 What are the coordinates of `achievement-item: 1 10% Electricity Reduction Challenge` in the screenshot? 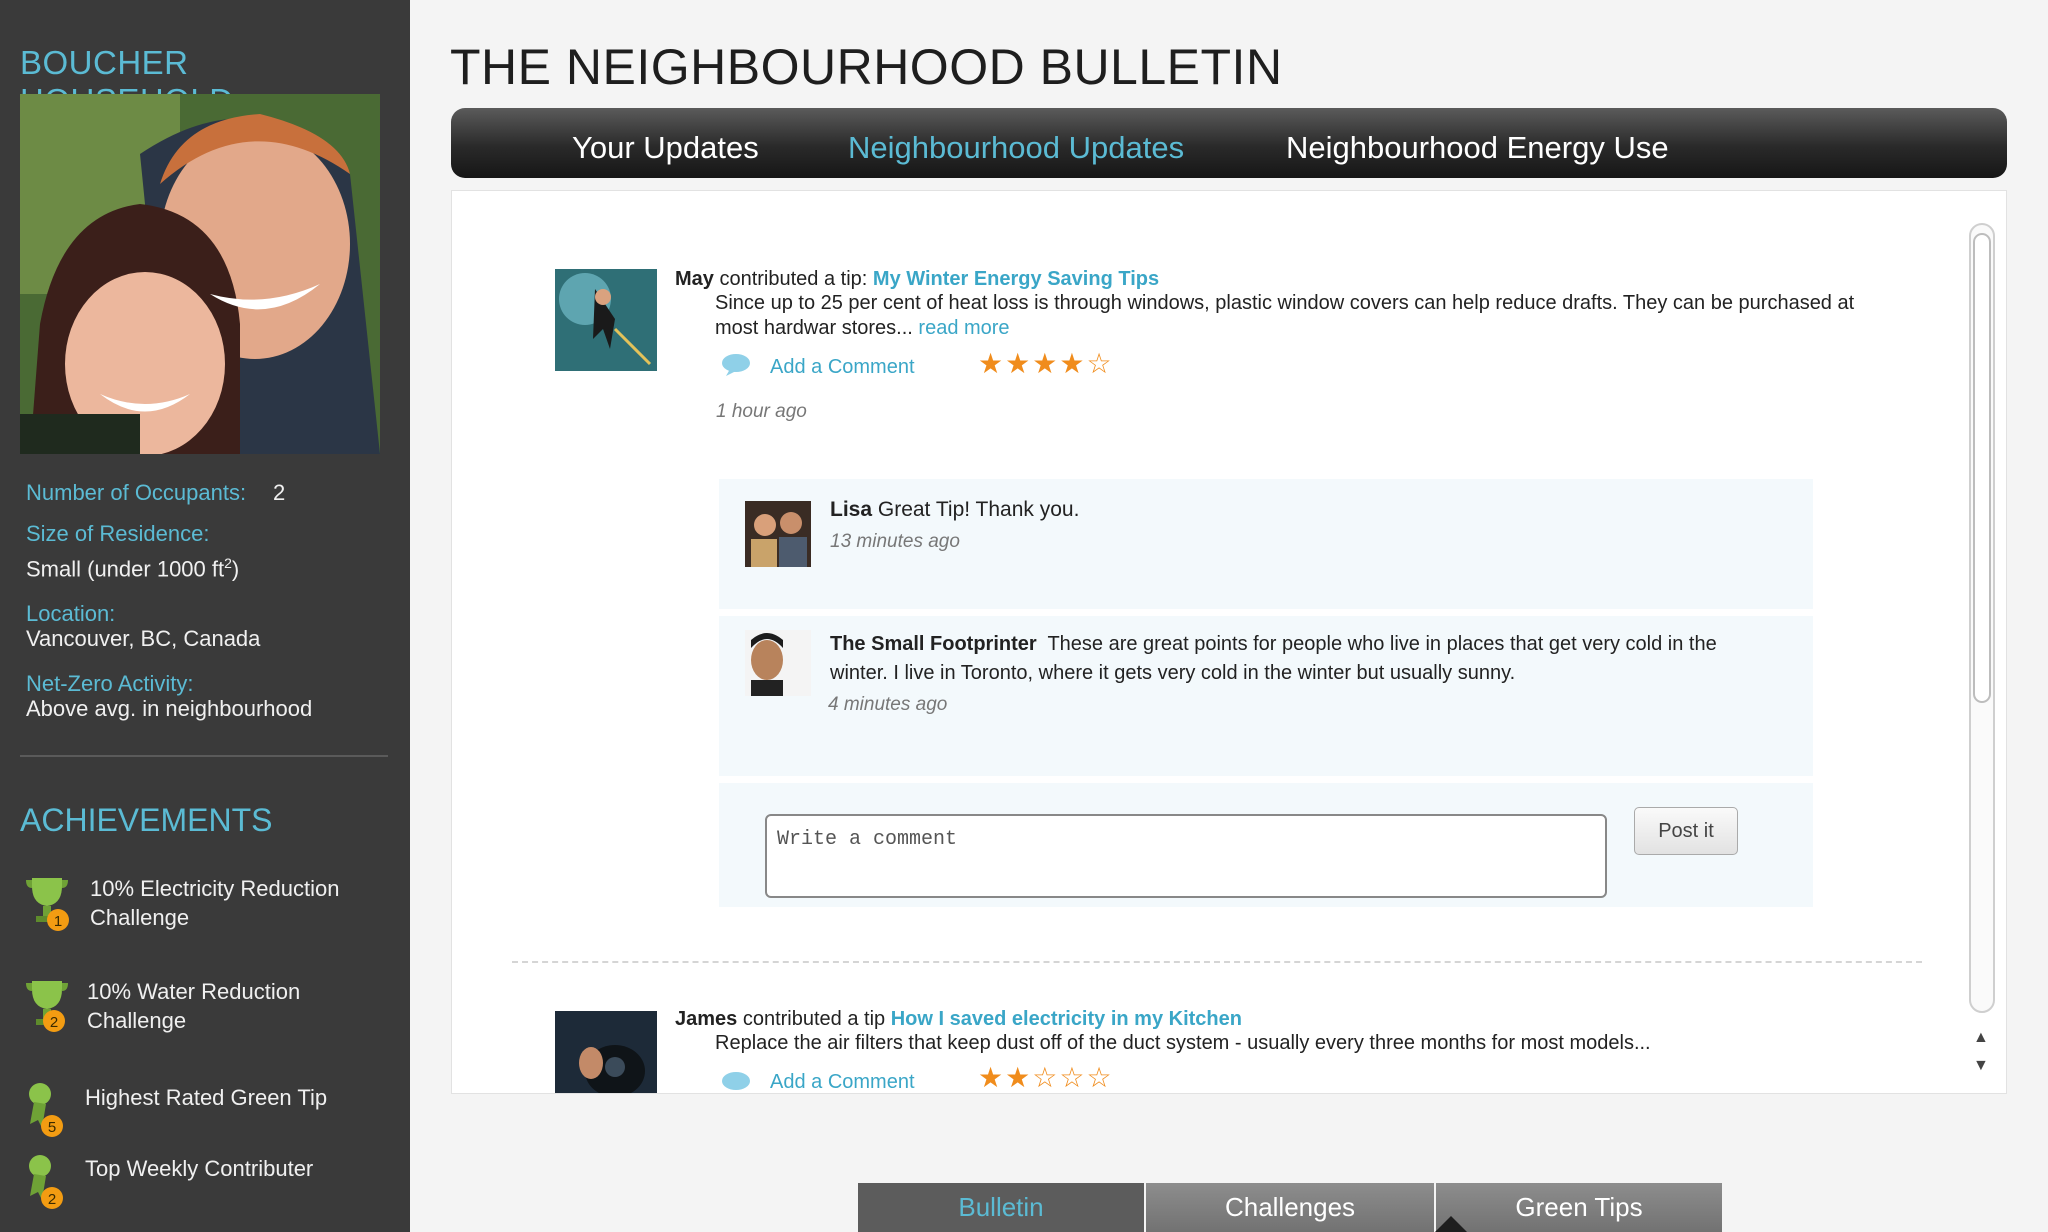 It's located at (204, 909).